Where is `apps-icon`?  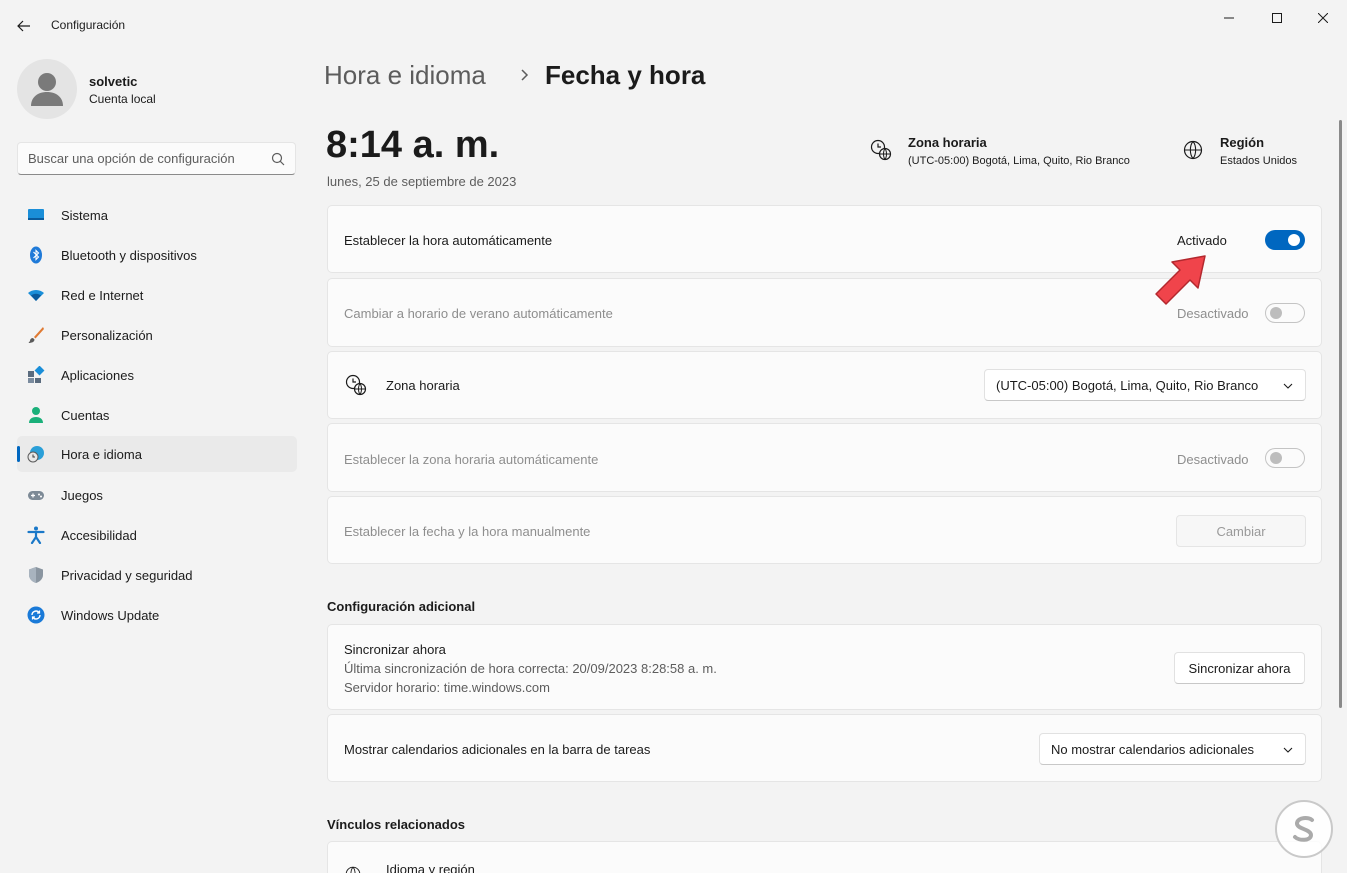
apps-icon is located at coordinates (36, 374).